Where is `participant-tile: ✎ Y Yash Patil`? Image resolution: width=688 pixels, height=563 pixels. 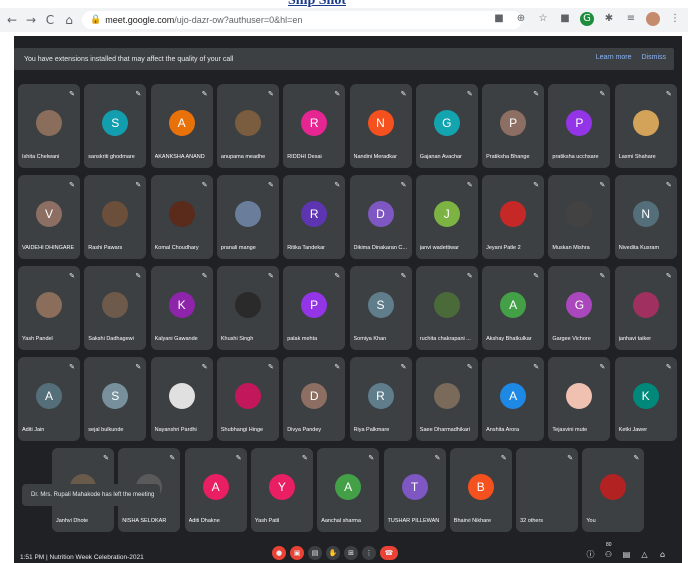 participant-tile: ✎ Y Yash Patil is located at coordinates (281, 490).